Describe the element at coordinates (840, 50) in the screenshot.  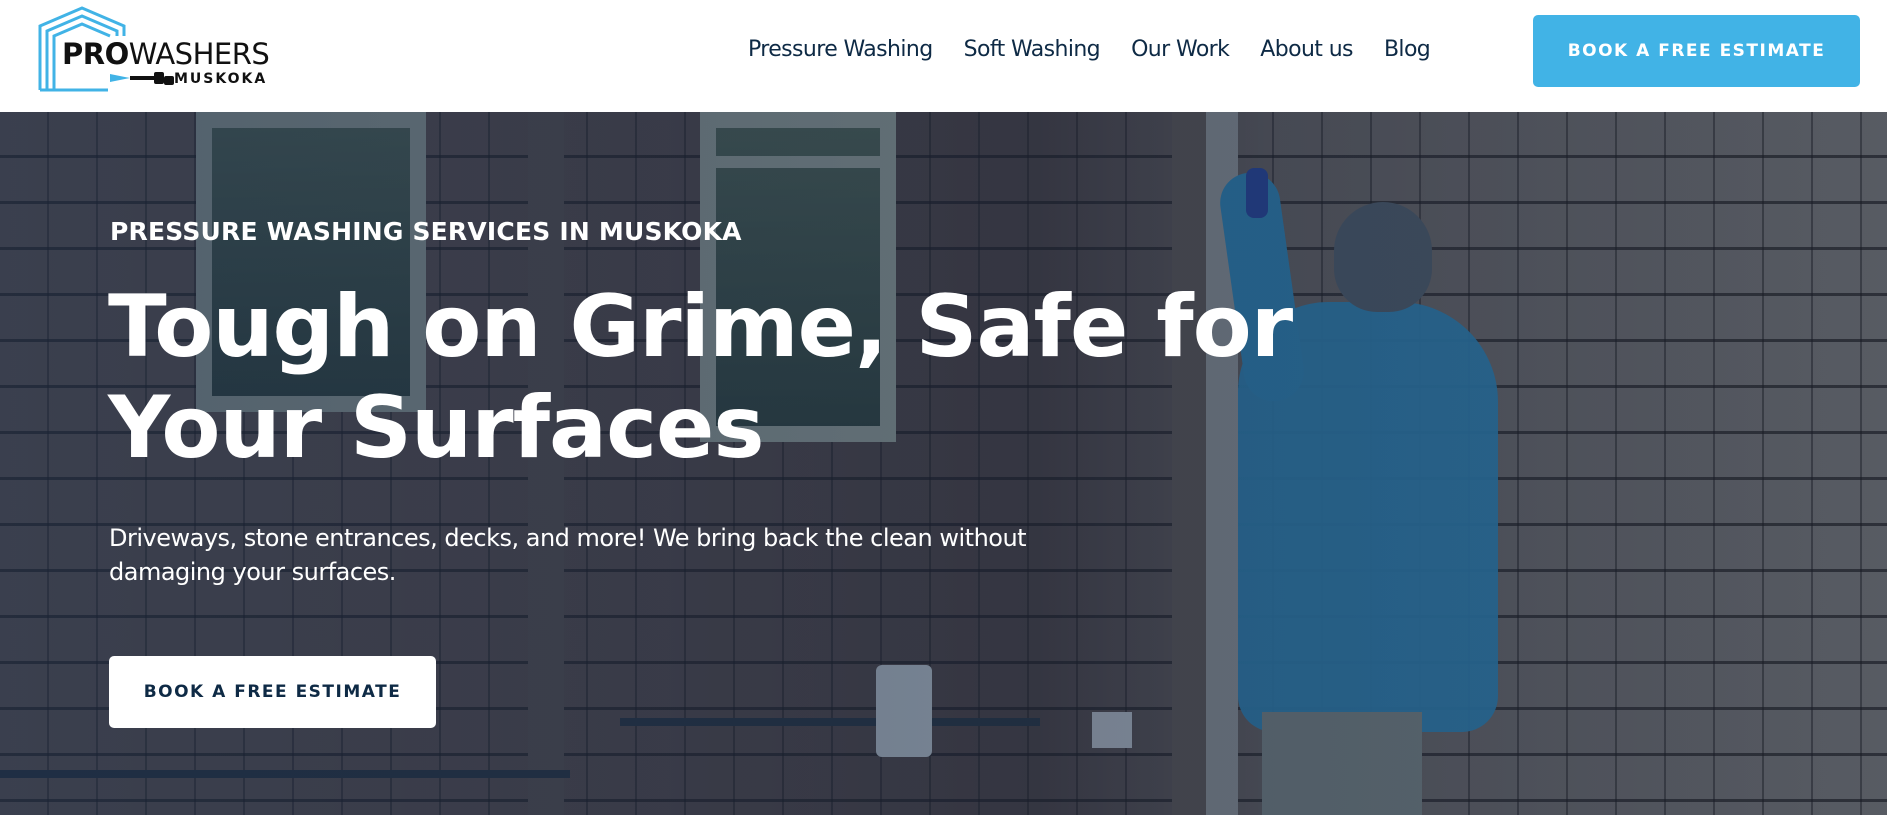
I see `nav-pressure-washing: Pressure Washing` at that location.